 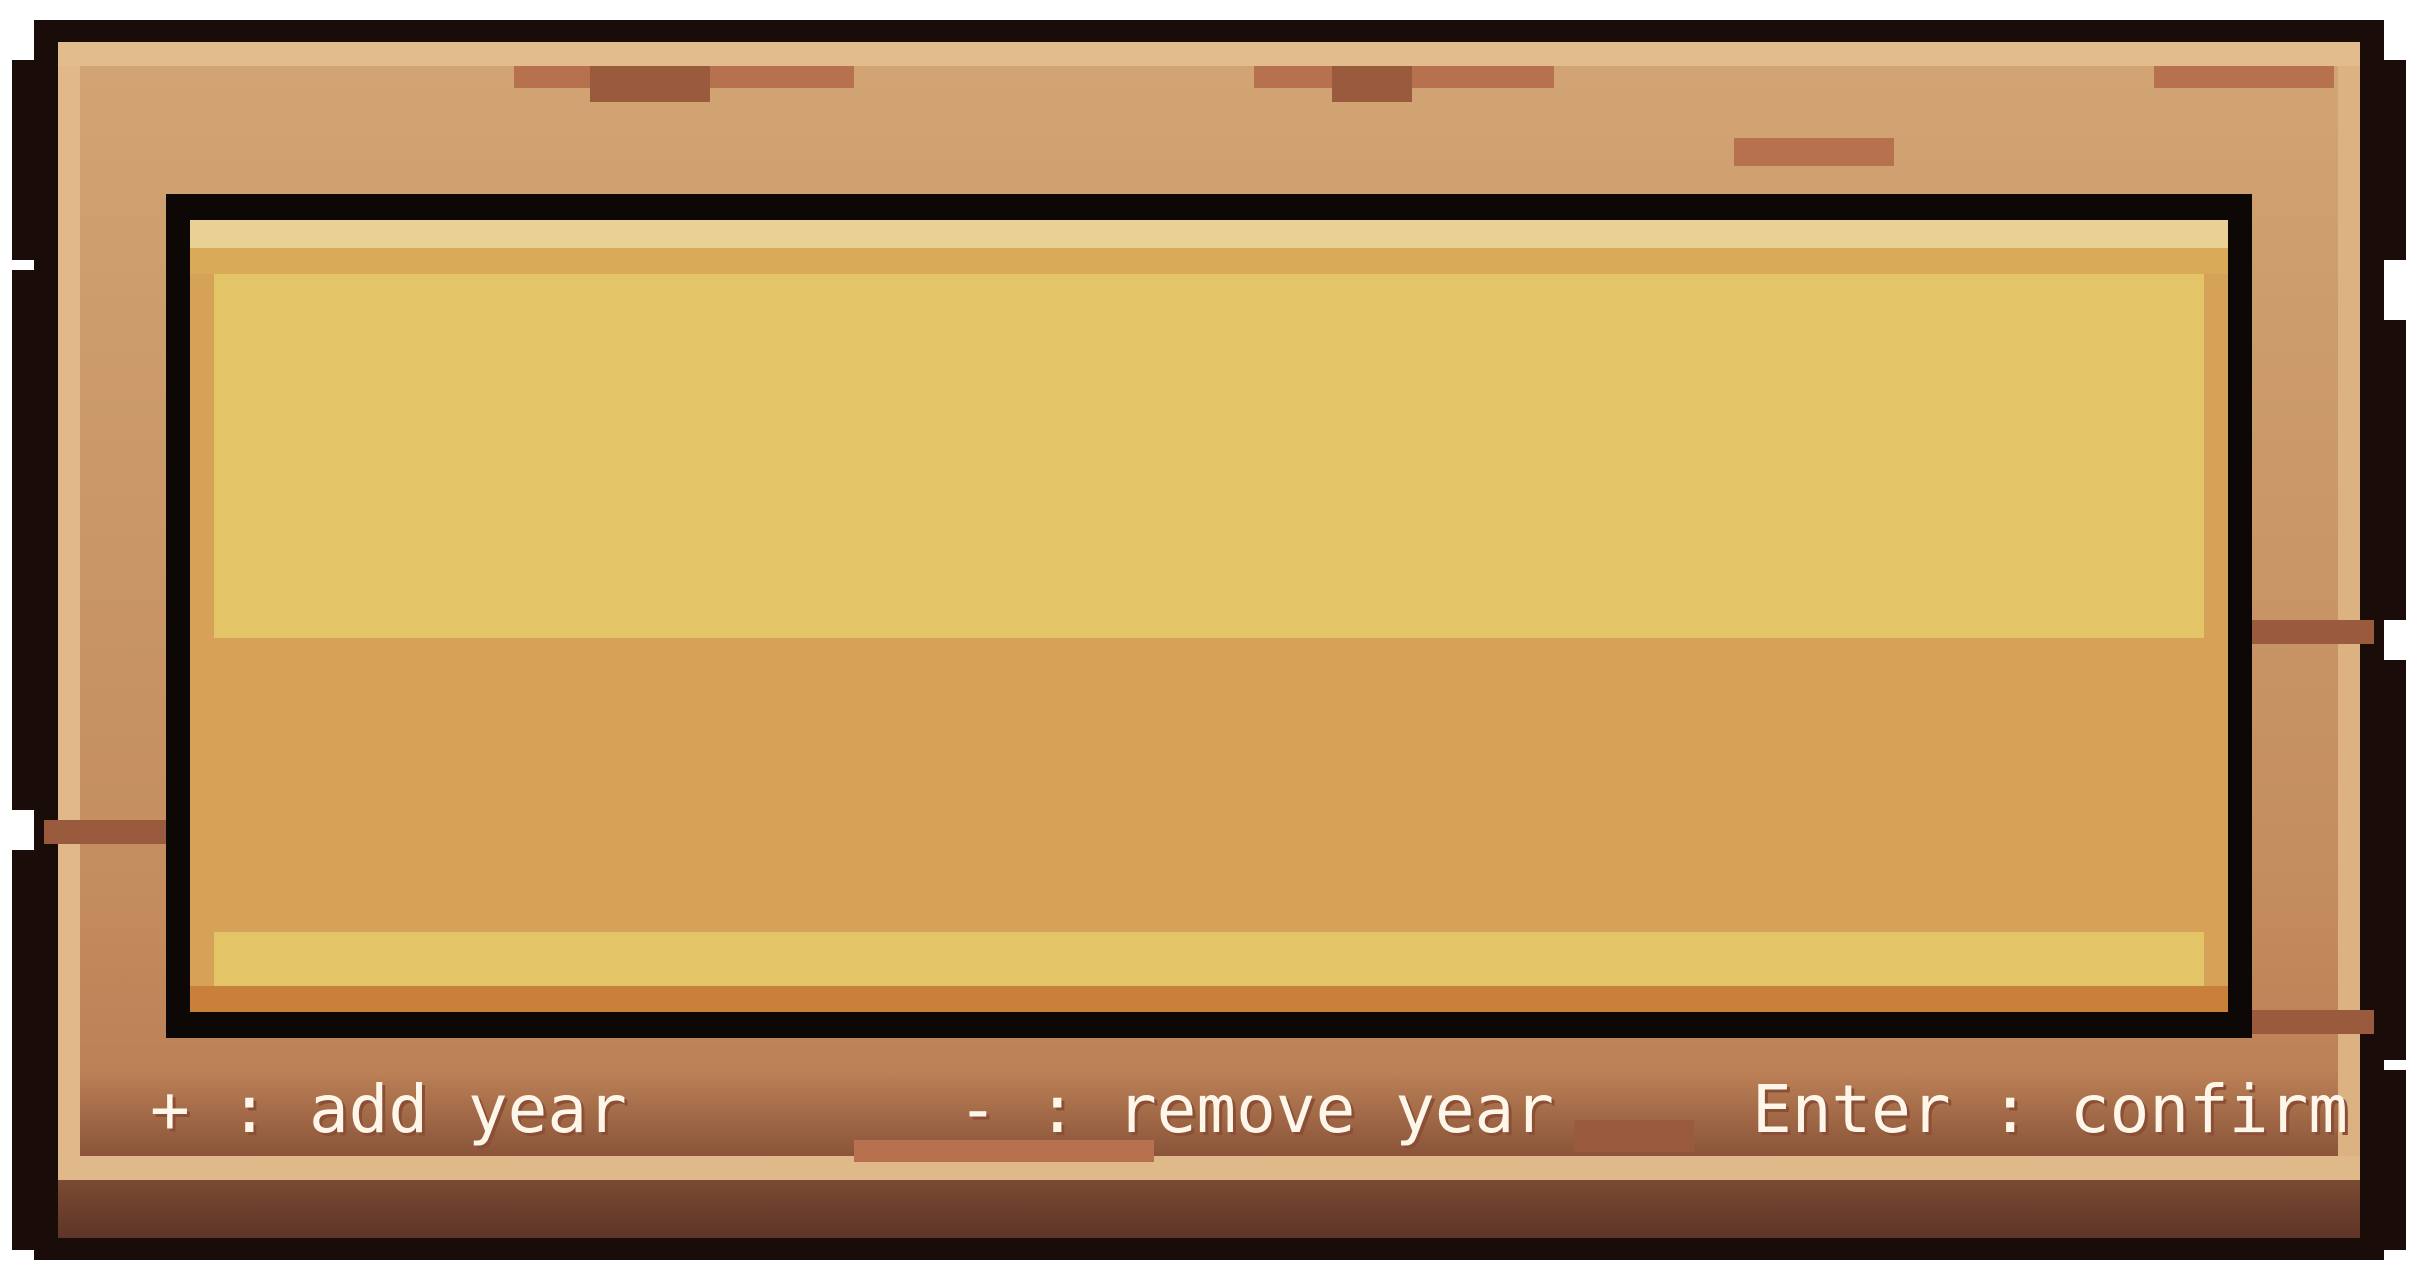 I want to click on frame-left-edge, so click(x=69, y=611).